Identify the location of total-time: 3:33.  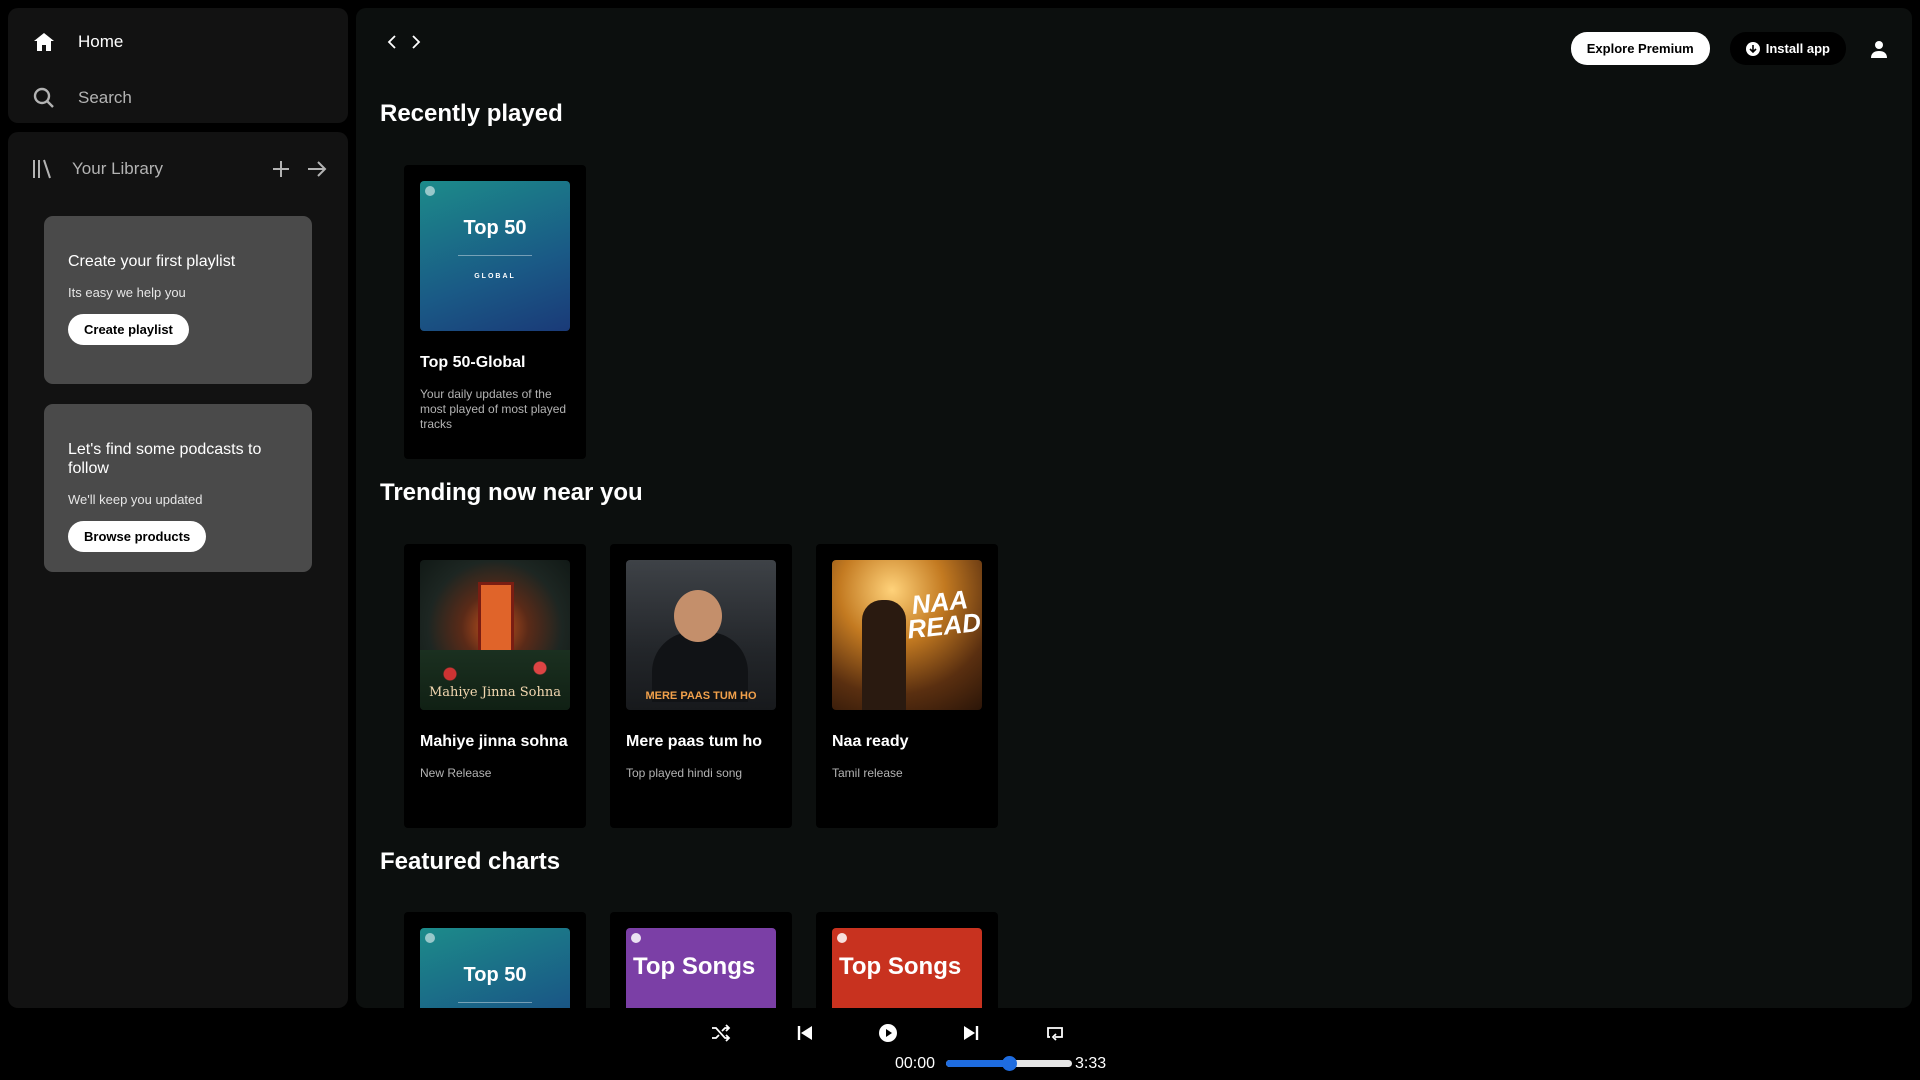
(1091, 1063).